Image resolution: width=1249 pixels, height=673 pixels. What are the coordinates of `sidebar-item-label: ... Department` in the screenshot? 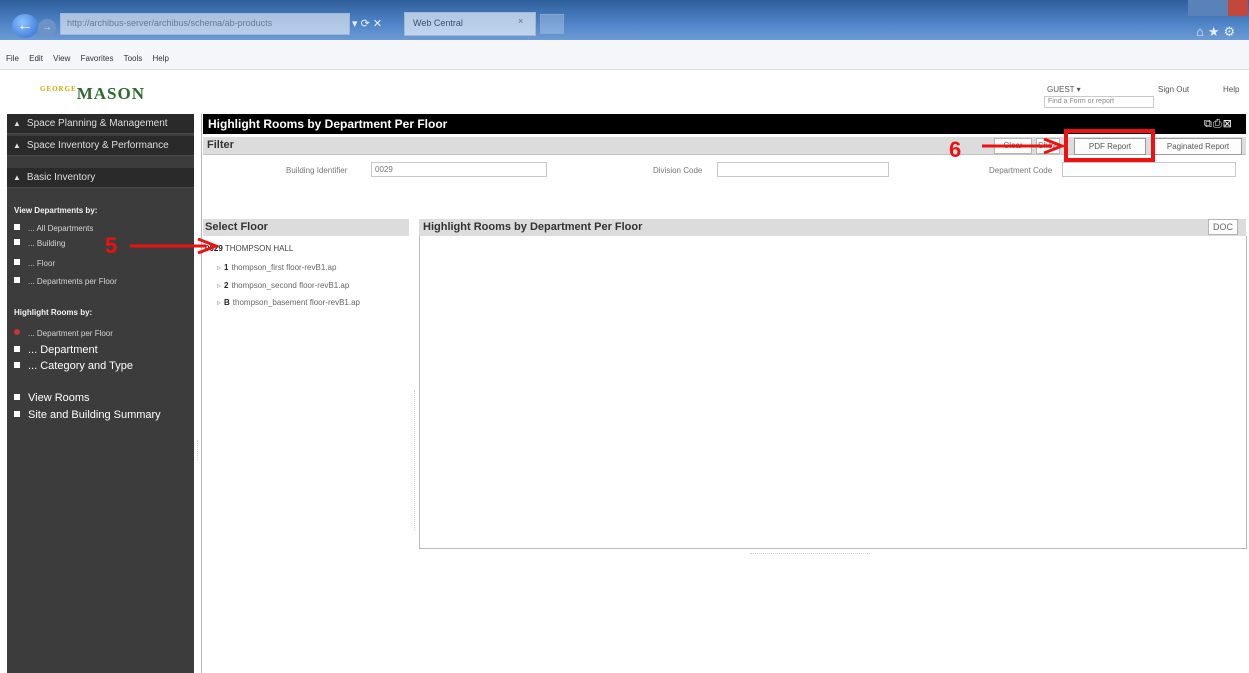 It's located at (63, 350).